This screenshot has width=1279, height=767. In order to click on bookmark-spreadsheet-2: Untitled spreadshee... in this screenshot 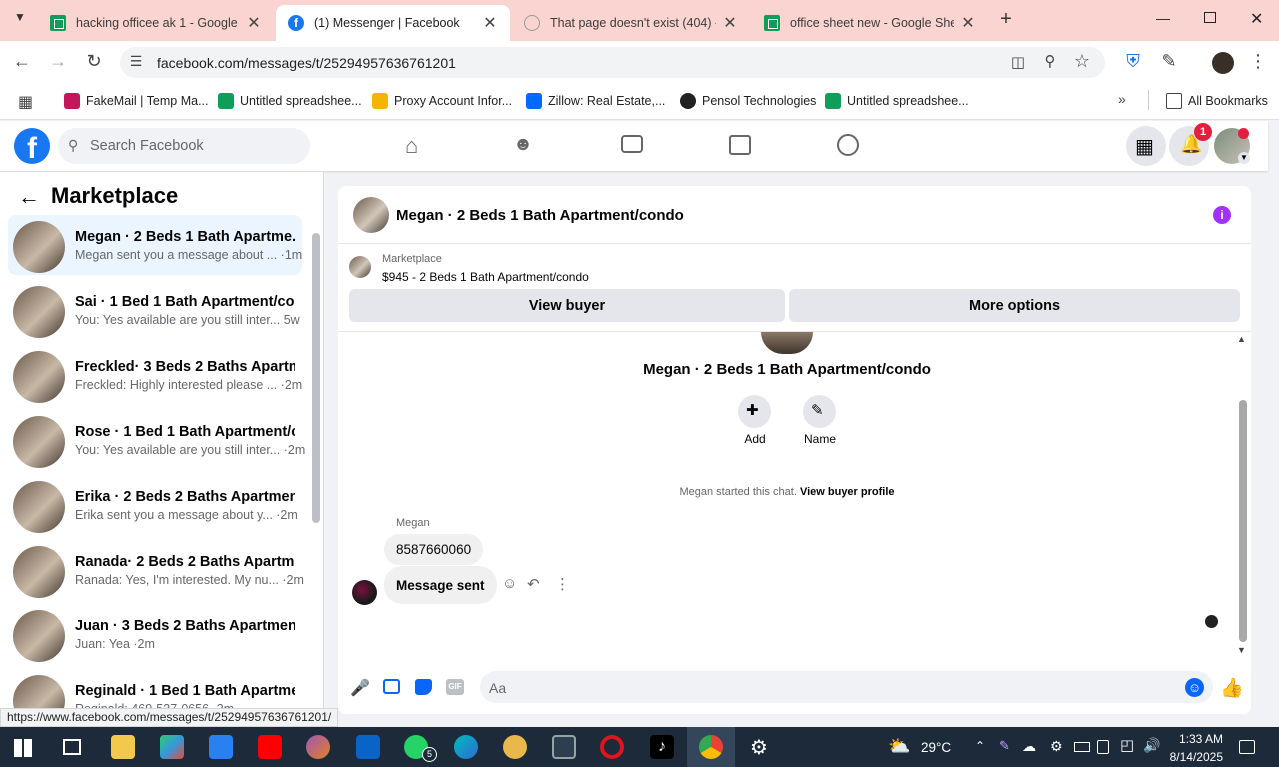, I will do `click(897, 101)`.